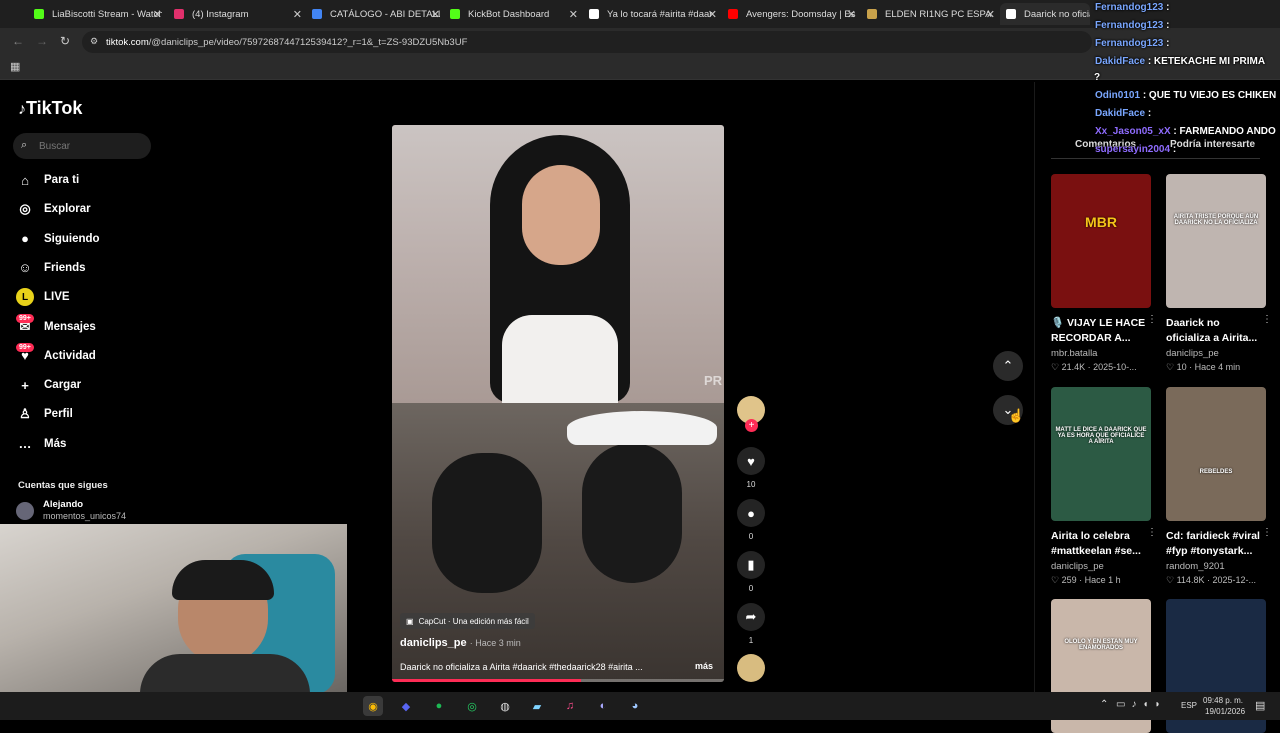 The width and height of the screenshot is (1280, 733). What do you see at coordinates (127, 42) in the screenshot?
I see `url-domain: tiktok.com` at bounding box center [127, 42].